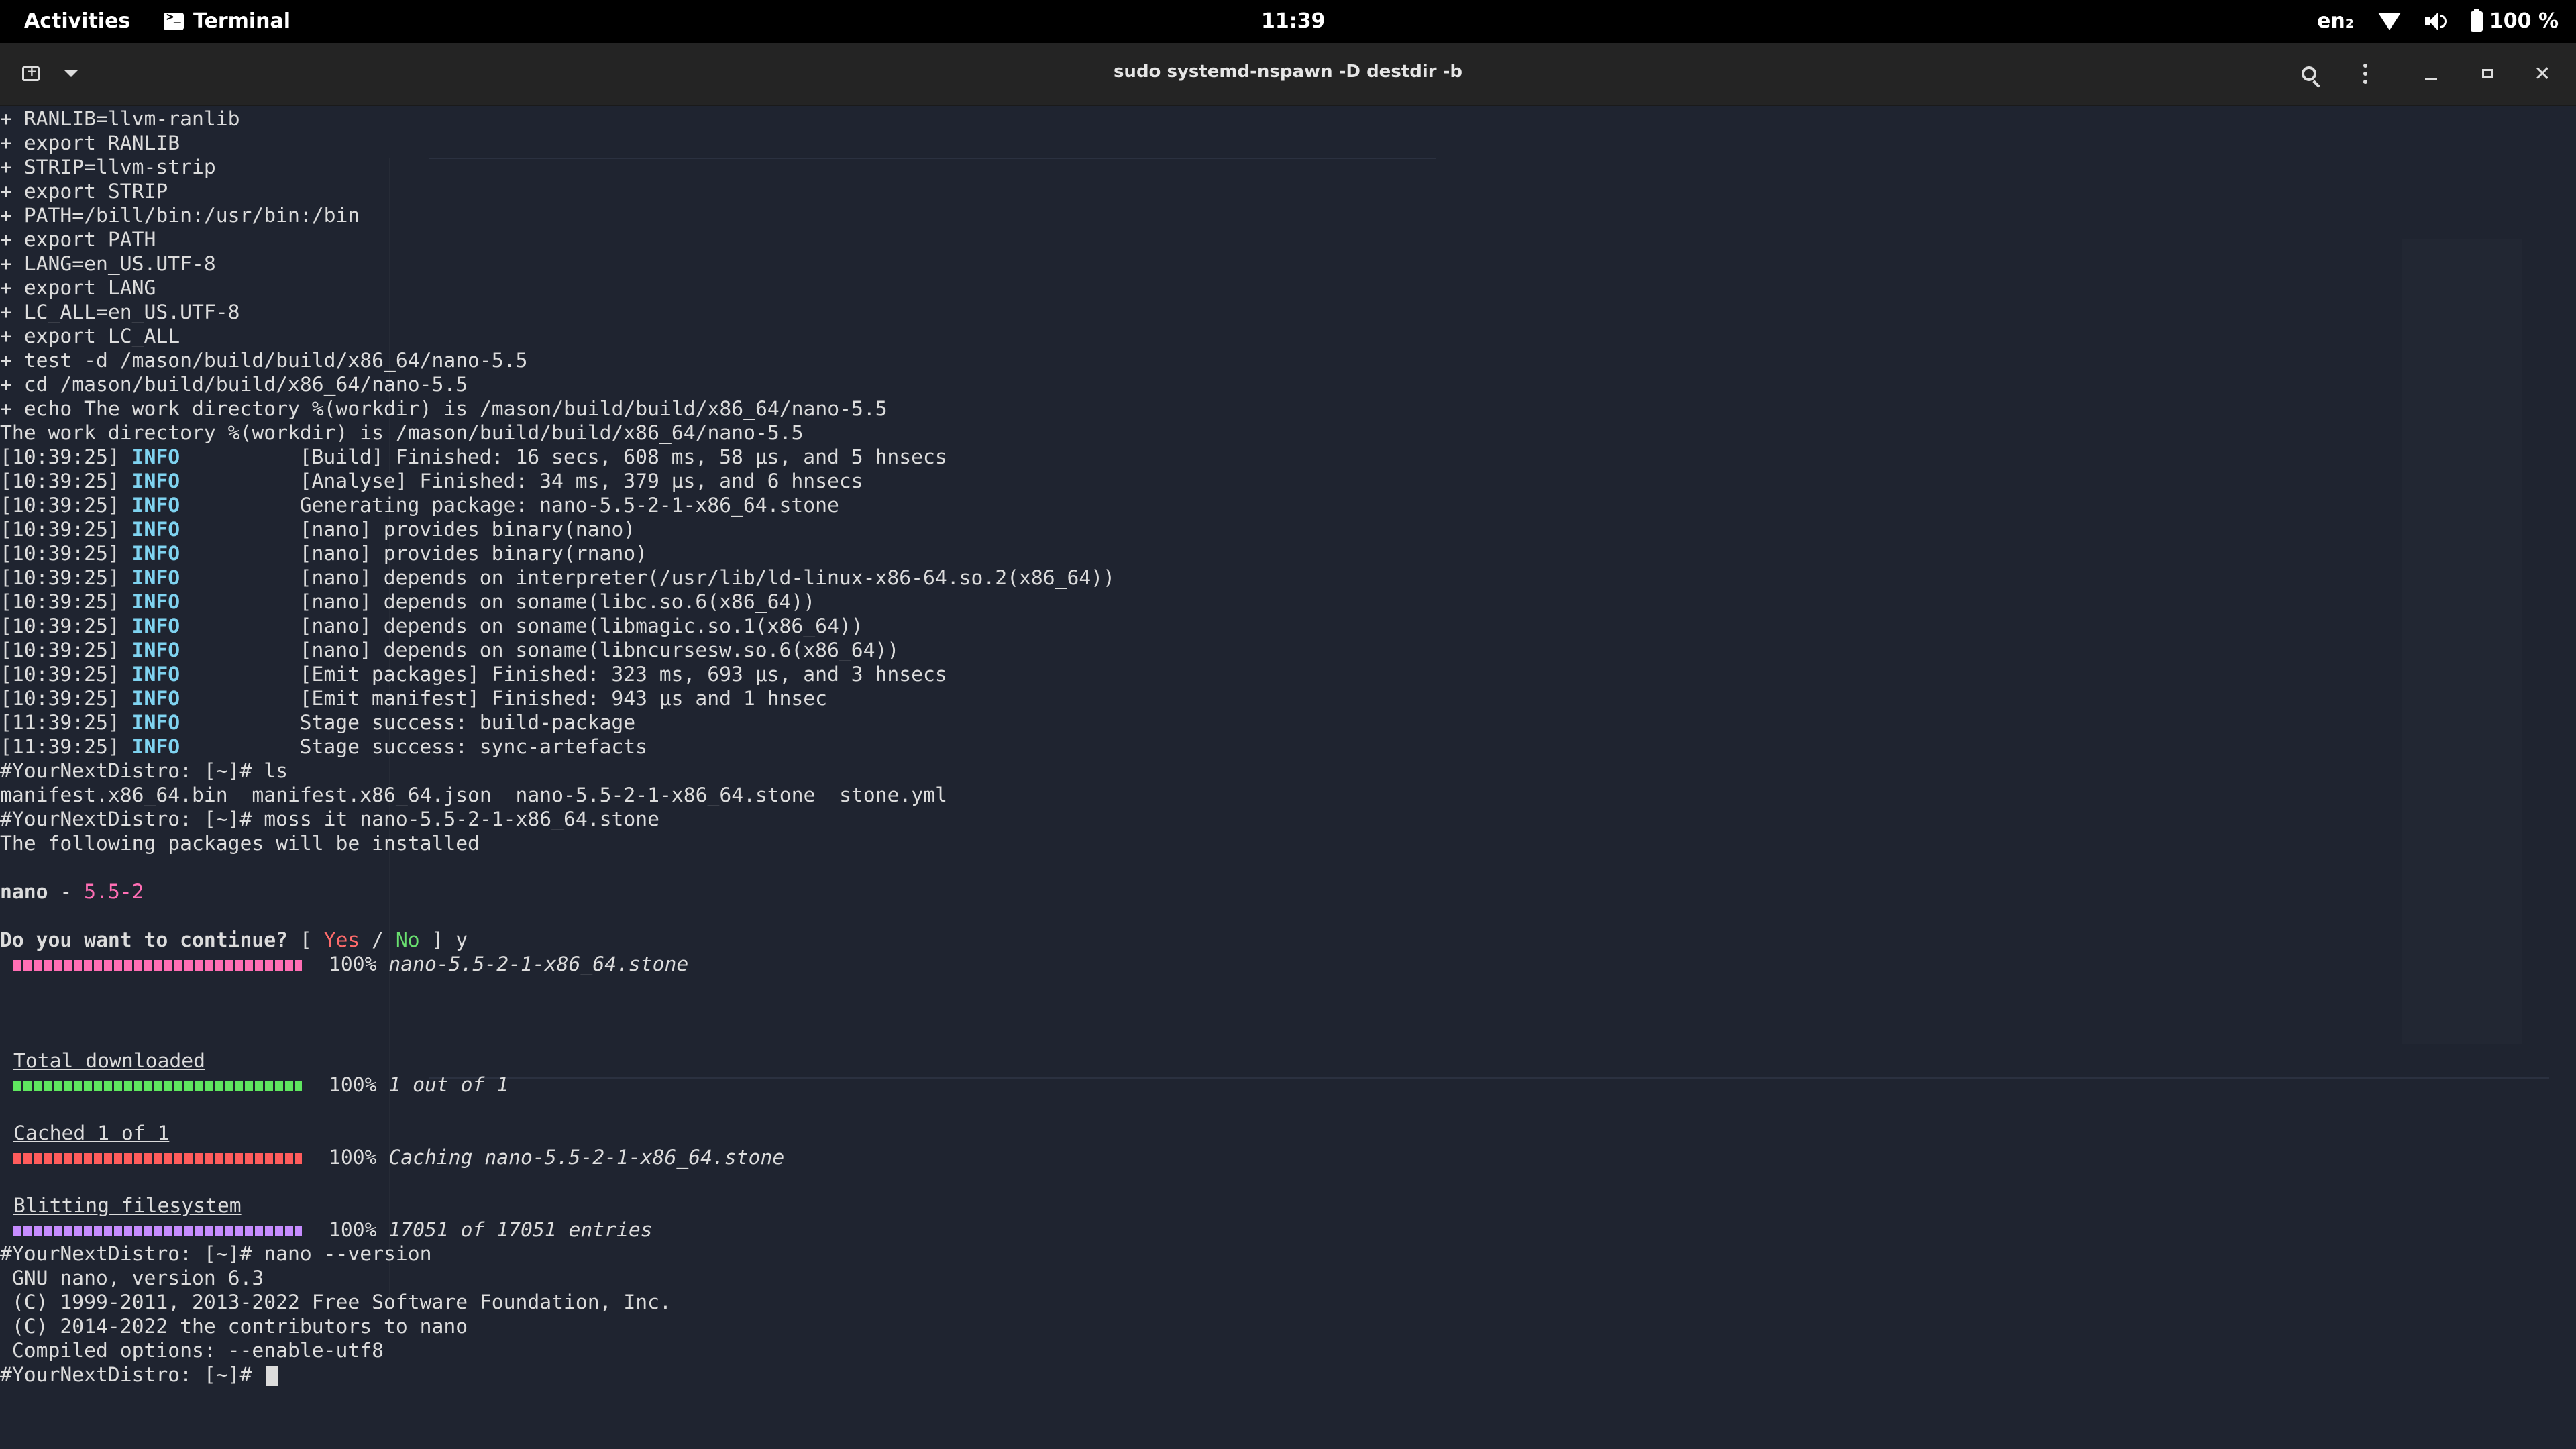  What do you see at coordinates (1288, 1085) in the screenshot?
I see `progress-row-downloaded: 100% 1 out of 1` at bounding box center [1288, 1085].